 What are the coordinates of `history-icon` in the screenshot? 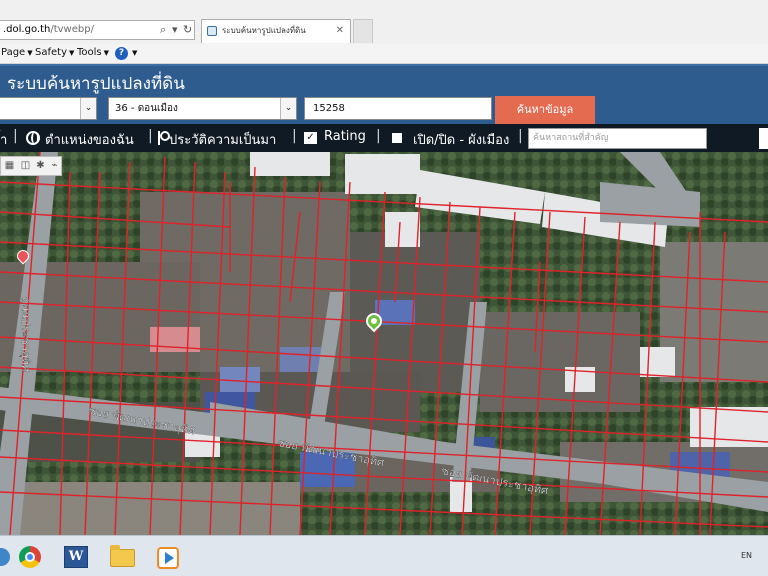 It's located at (164, 138).